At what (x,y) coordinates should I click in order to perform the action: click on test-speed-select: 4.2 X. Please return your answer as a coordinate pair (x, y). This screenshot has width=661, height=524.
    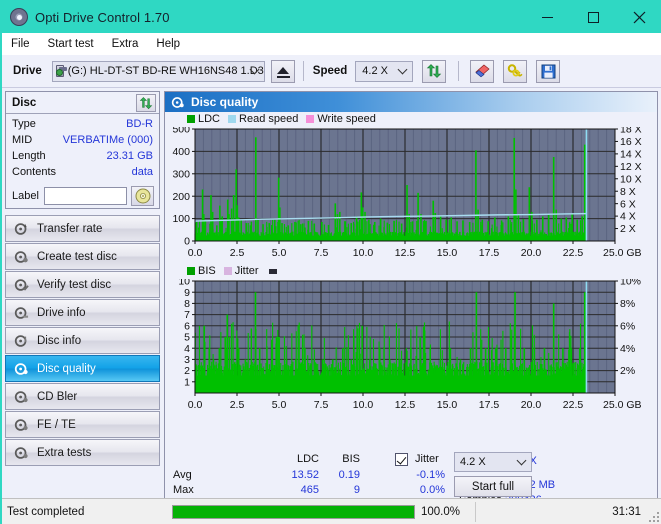
    Looking at the image, I should click on (493, 462).